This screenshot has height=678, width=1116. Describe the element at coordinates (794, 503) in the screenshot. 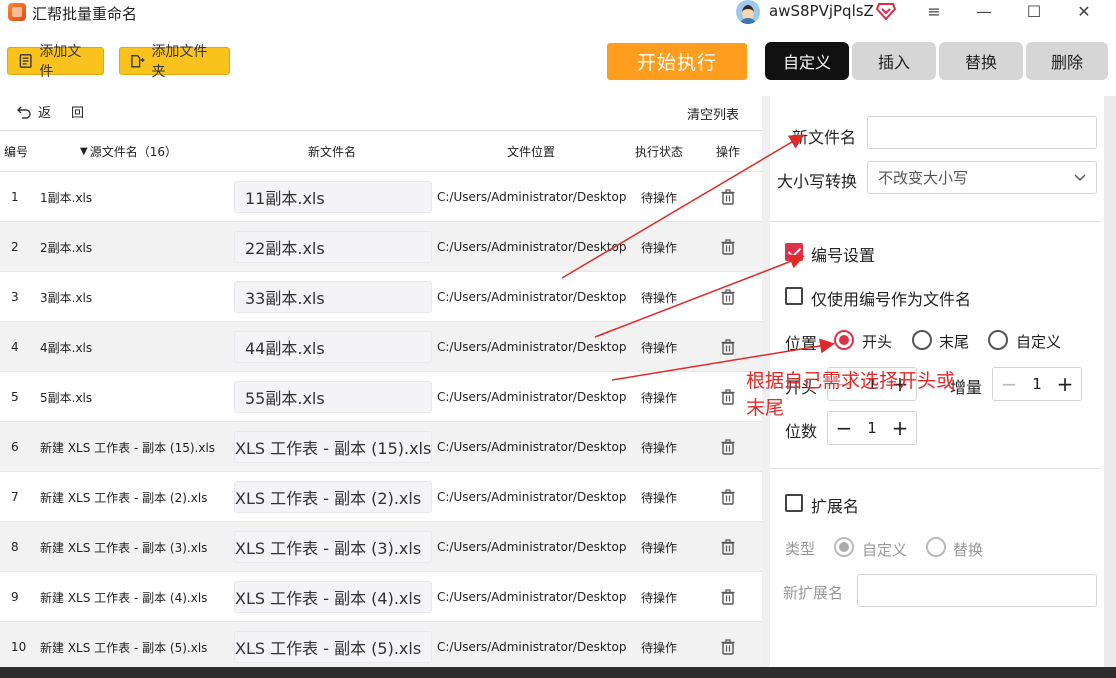

I see `extension-checkbox` at that location.